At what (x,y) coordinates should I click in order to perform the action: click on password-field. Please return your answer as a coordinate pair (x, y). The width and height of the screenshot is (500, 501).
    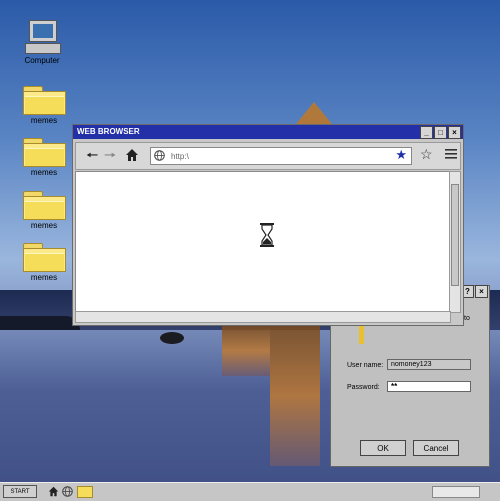
    Looking at the image, I should click on (429, 386).